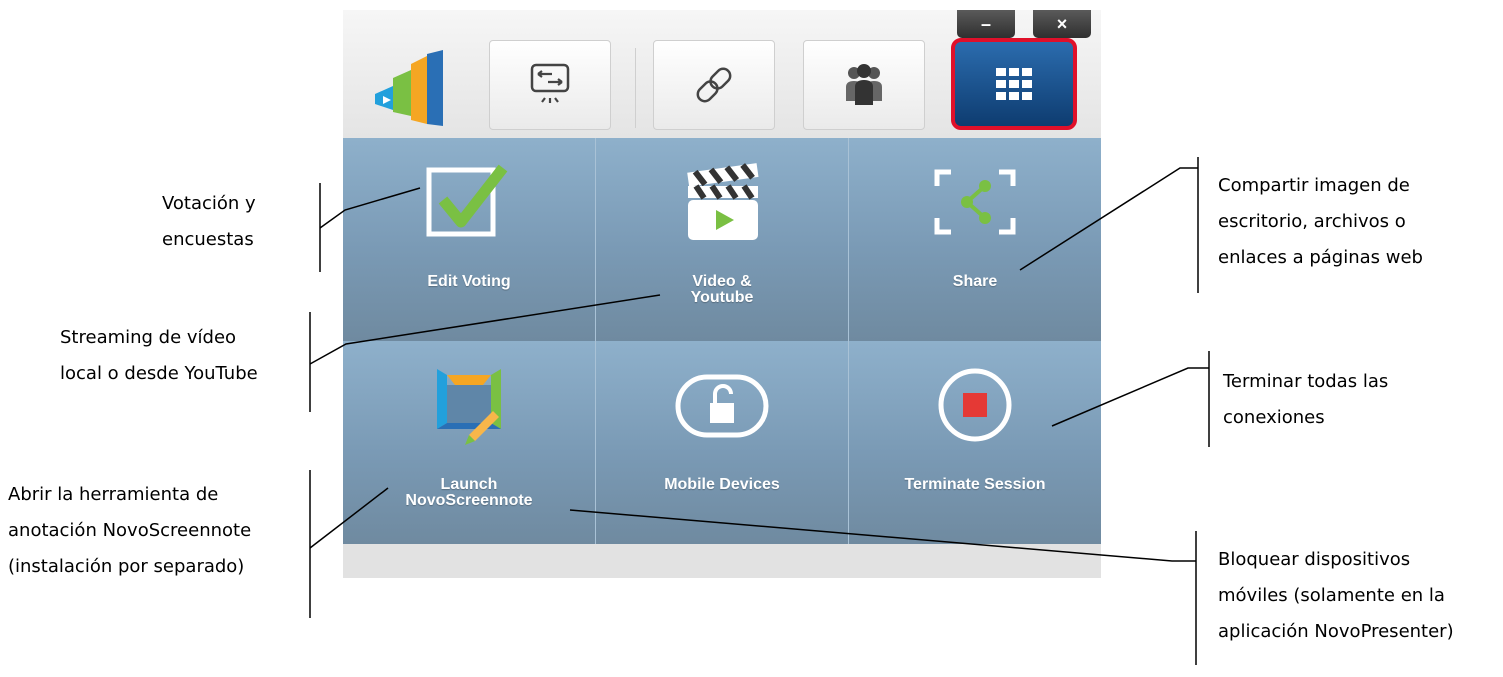 The image size is (1503, 677). What do you see at coordinates (1320, 257) in the screenshot?
I see `annotation-line: enlaces a páginas web` at bounding box center [1320, 257].